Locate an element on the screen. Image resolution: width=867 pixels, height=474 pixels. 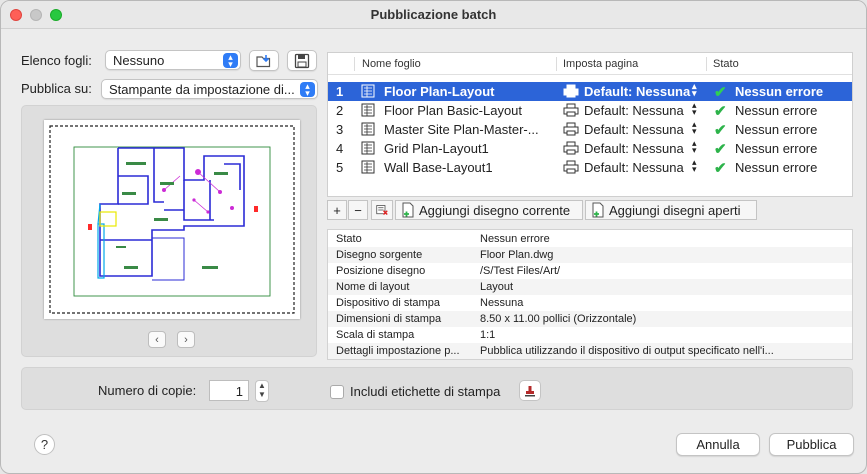
add-drawings-icon is located at coordinates (598, 210).